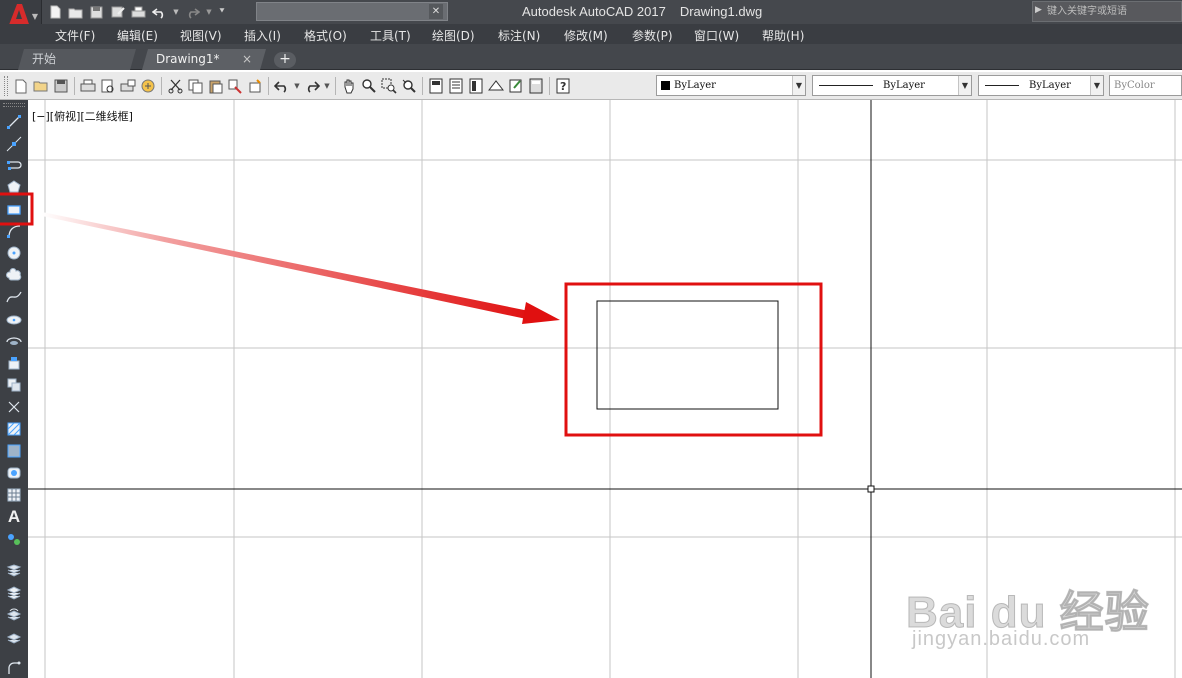 The width and height of the screenshot is (1182, 678). I want to click on tab-drawing1: Drawing1* ×, so click(204, 59).